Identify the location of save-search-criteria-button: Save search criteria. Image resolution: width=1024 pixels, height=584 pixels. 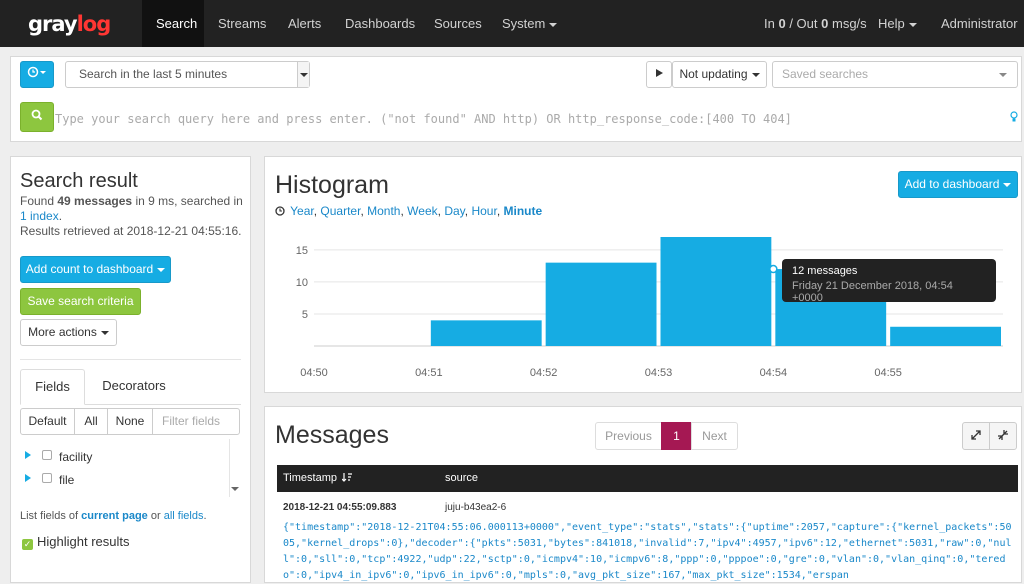
(80, 301).